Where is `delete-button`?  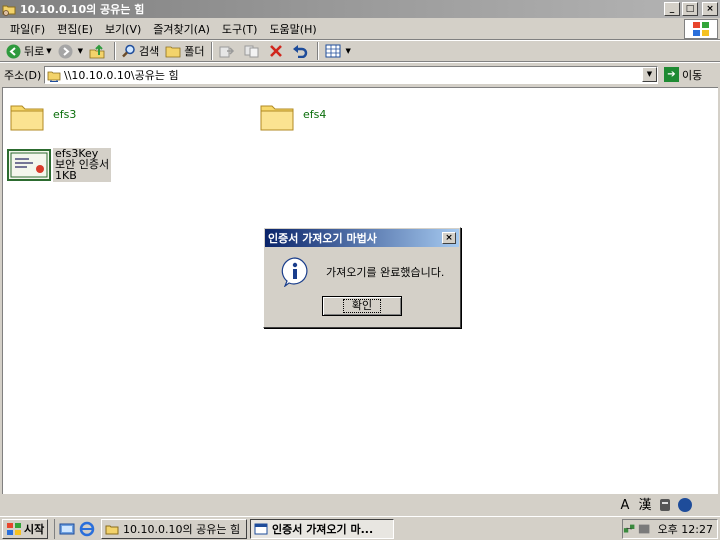
delete-button is located at coordinates (277, 51).